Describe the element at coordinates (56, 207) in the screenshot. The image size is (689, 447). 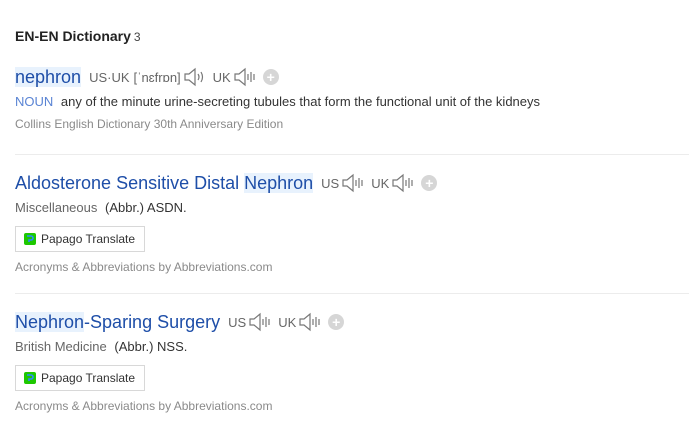
I see `category-label: Miscellaneous` at that location.